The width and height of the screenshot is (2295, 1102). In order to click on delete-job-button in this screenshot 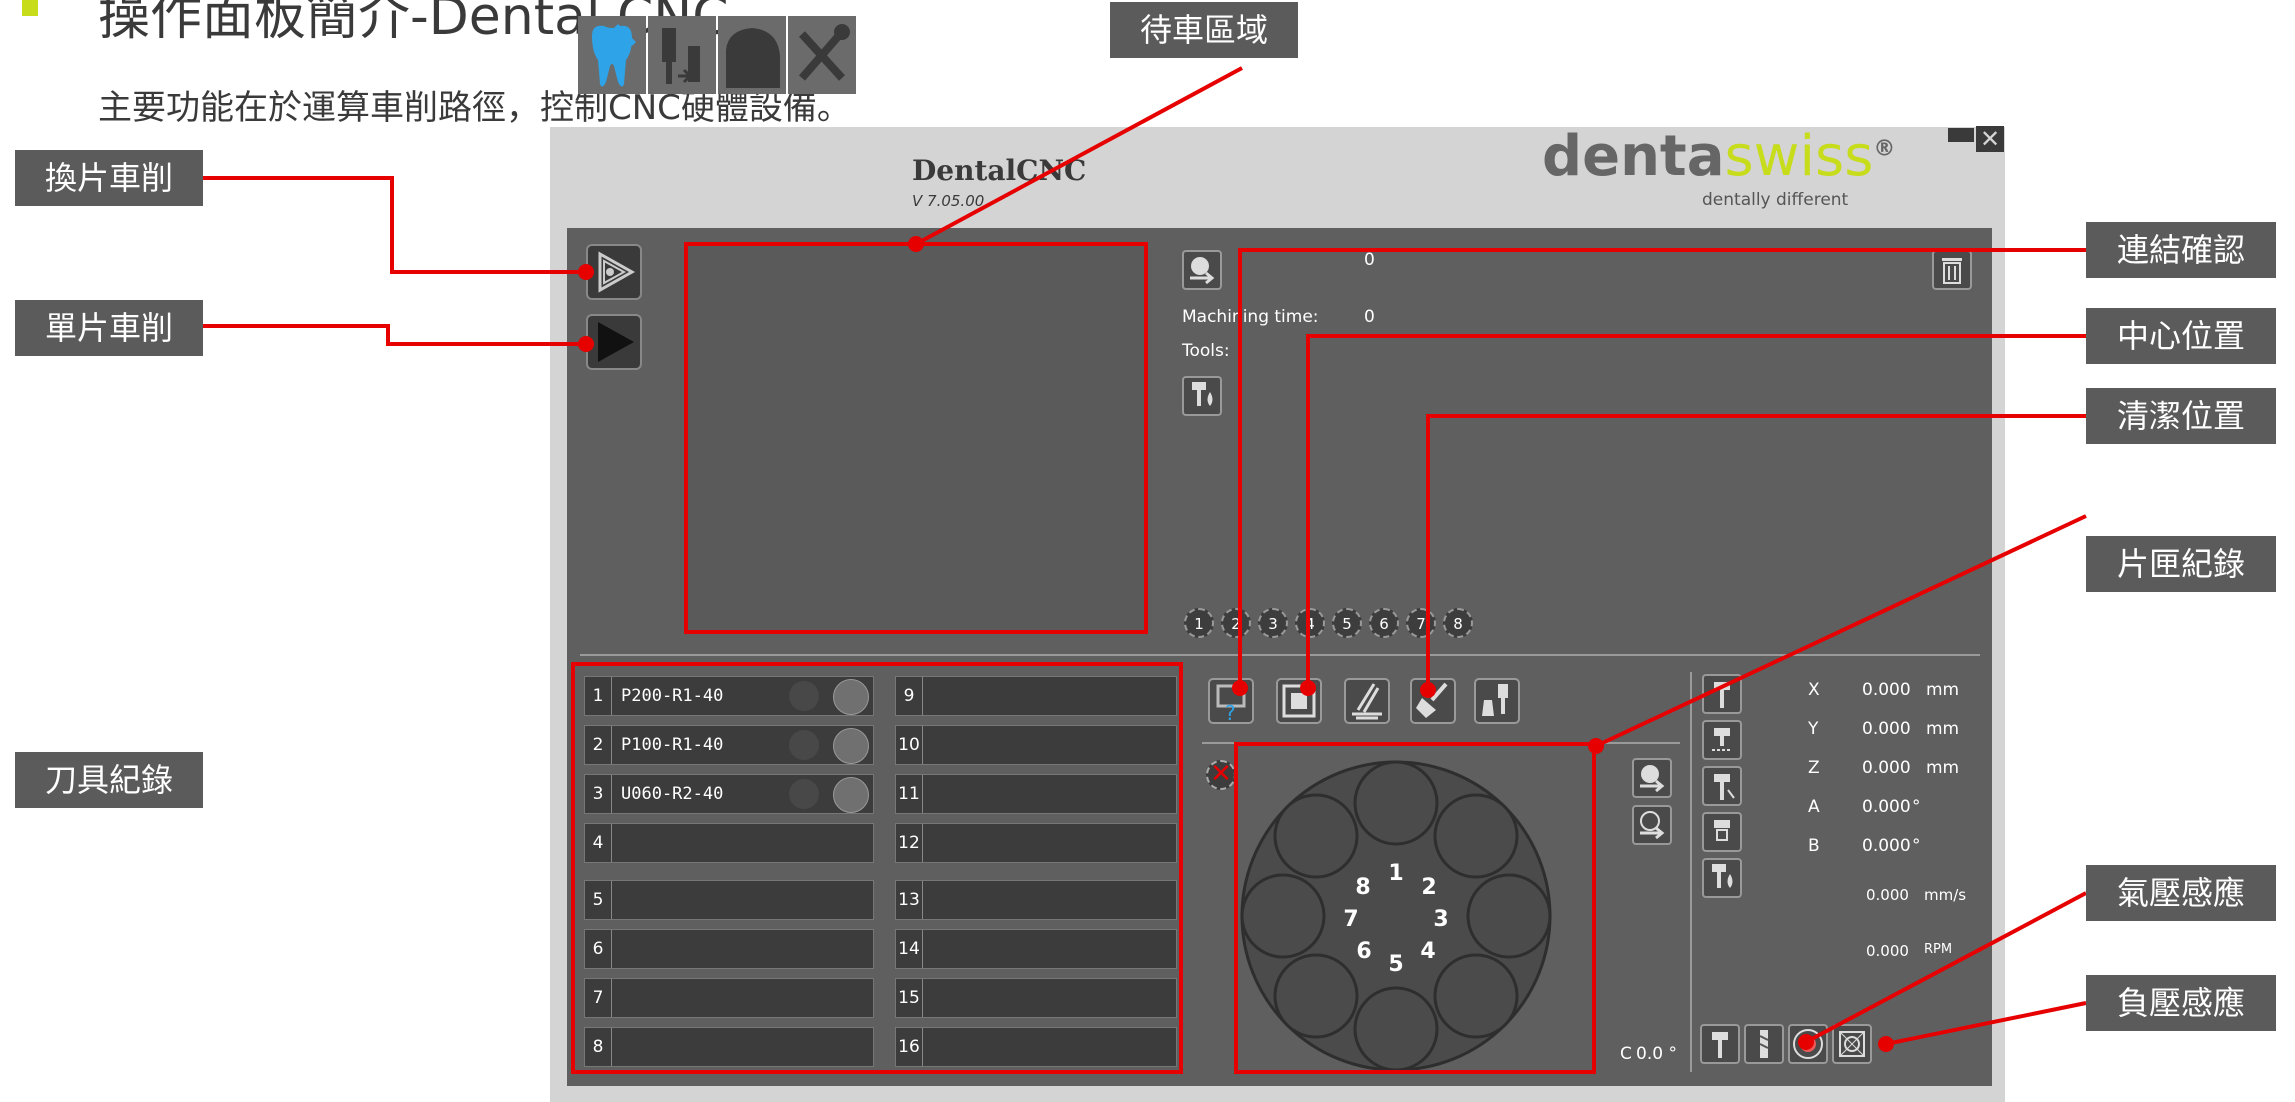, I will do `click(1952, 270)`.